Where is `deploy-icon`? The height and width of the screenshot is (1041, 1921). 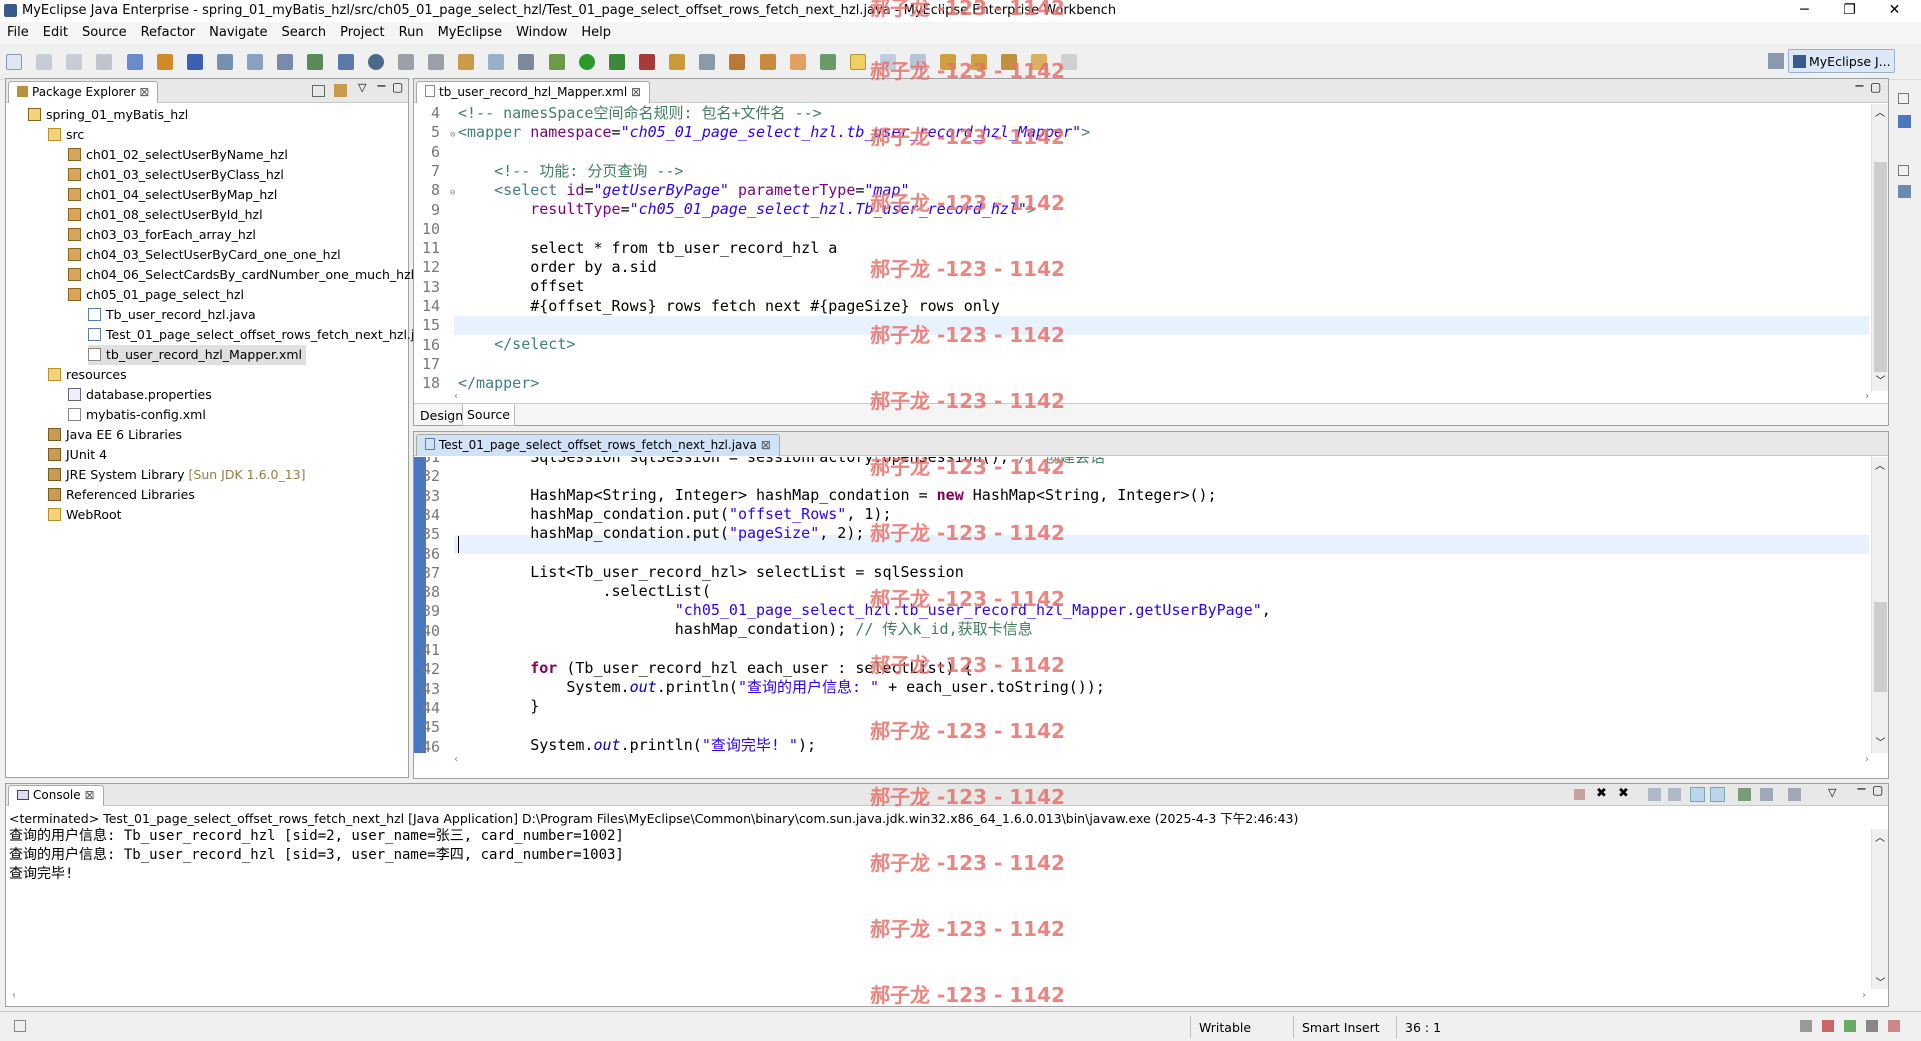
deploy-icon is located at coordinates (164, 62).